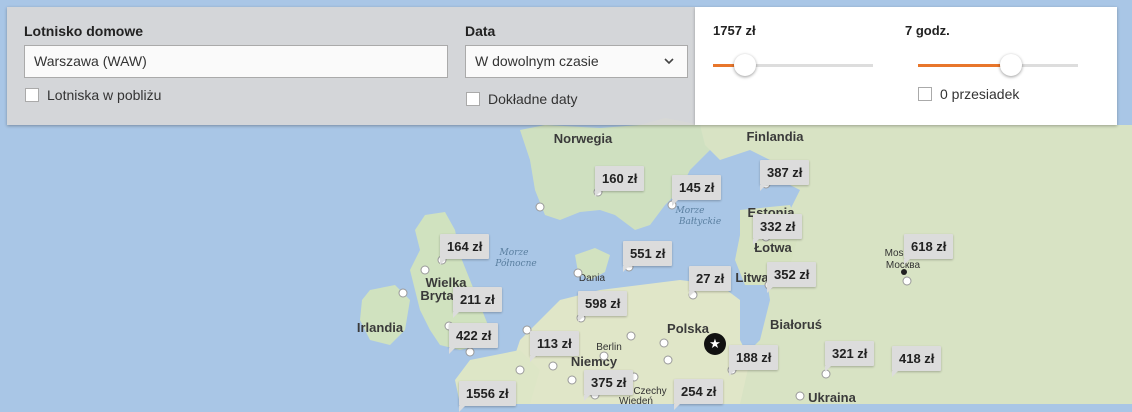 The image size is (1132, 412). What do you see at coordinates (832, 397) in the screenshot?
I see `country-label-ukraine: Ukraina` at bounding box center [832, 397].